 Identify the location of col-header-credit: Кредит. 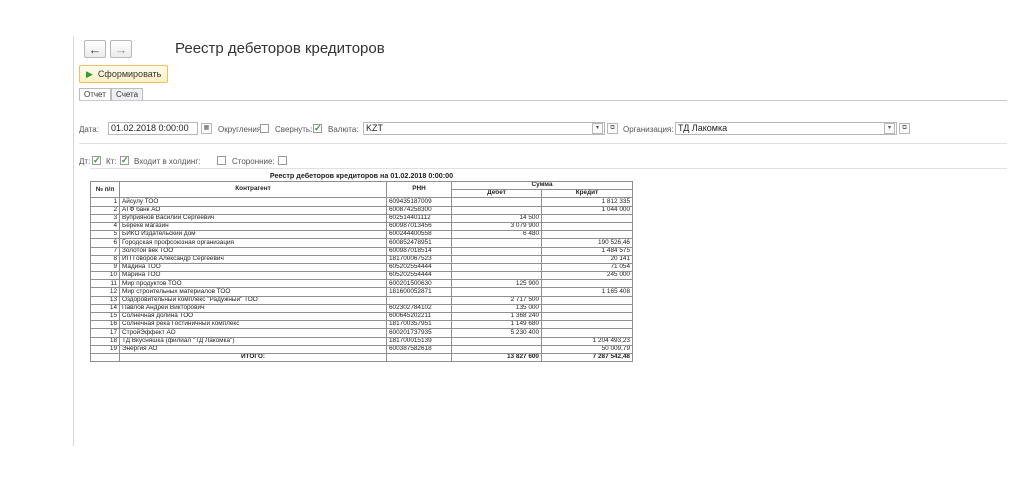
(587, 194).